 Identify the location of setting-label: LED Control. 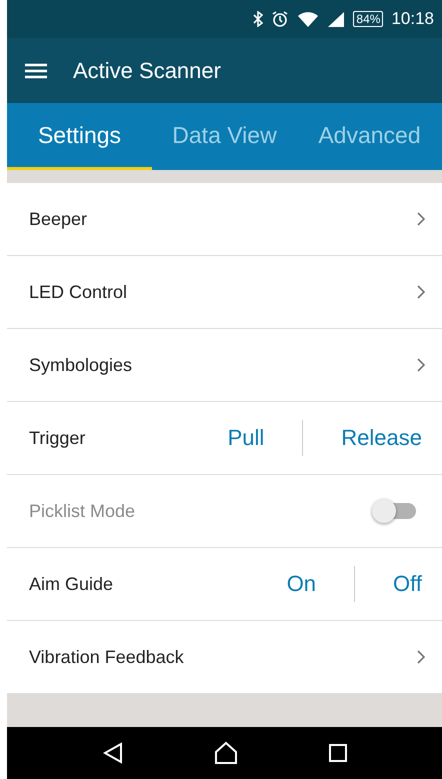
(78, 292).